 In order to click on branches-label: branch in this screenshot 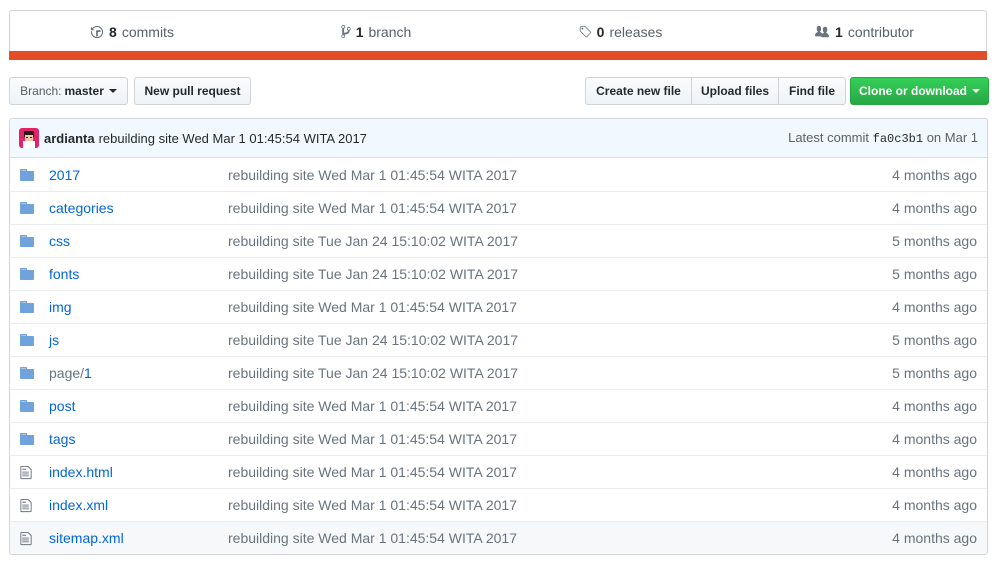, I will do `click(390, 31)`.